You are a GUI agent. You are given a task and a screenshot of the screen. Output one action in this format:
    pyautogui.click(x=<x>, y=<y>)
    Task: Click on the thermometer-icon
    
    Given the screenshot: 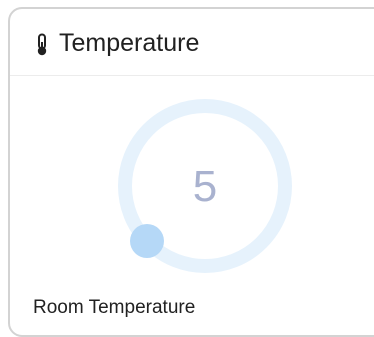 What is the action you would take?
    pyautogui.click(x=42, y=45)
    